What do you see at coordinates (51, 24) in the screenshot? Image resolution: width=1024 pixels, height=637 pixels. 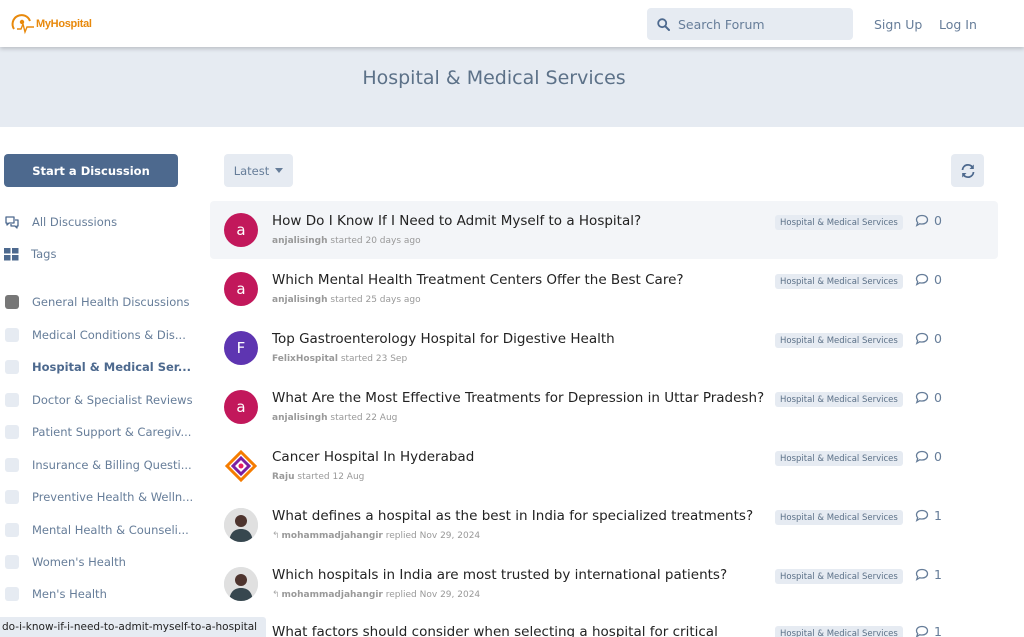 I see `site-logo: MyHospital` at bounding box center [51, 24].